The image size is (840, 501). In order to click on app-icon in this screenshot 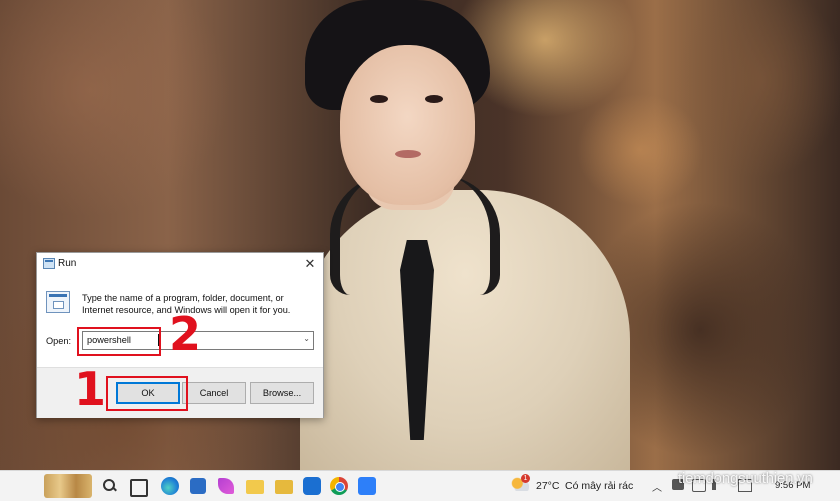, I will do `click(367, 486)`.